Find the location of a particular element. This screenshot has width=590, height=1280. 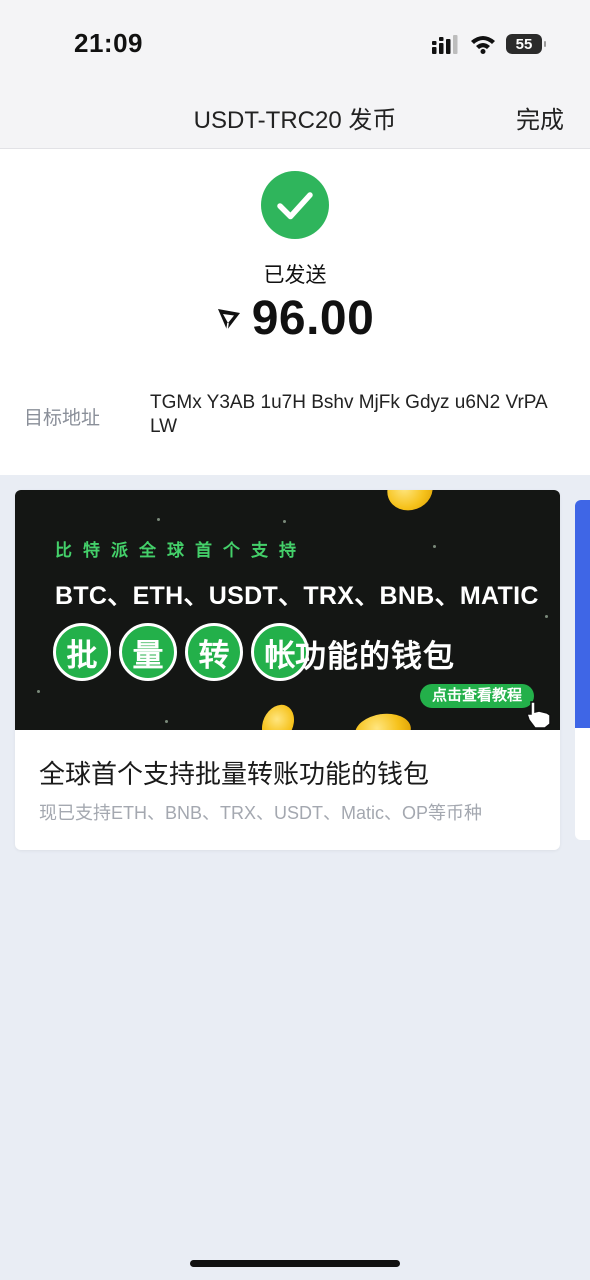

home-indicator is located at coordinates (295, 1263).